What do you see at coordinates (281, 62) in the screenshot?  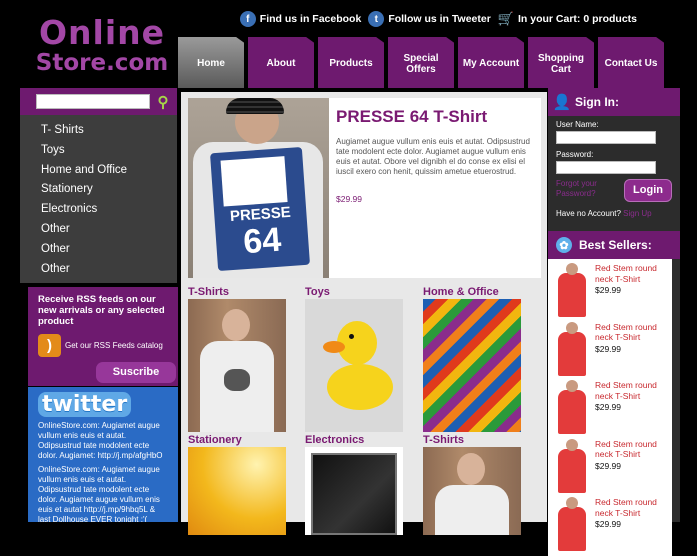 I see `nav-tab-about: About` at bounding box center [281, 62].